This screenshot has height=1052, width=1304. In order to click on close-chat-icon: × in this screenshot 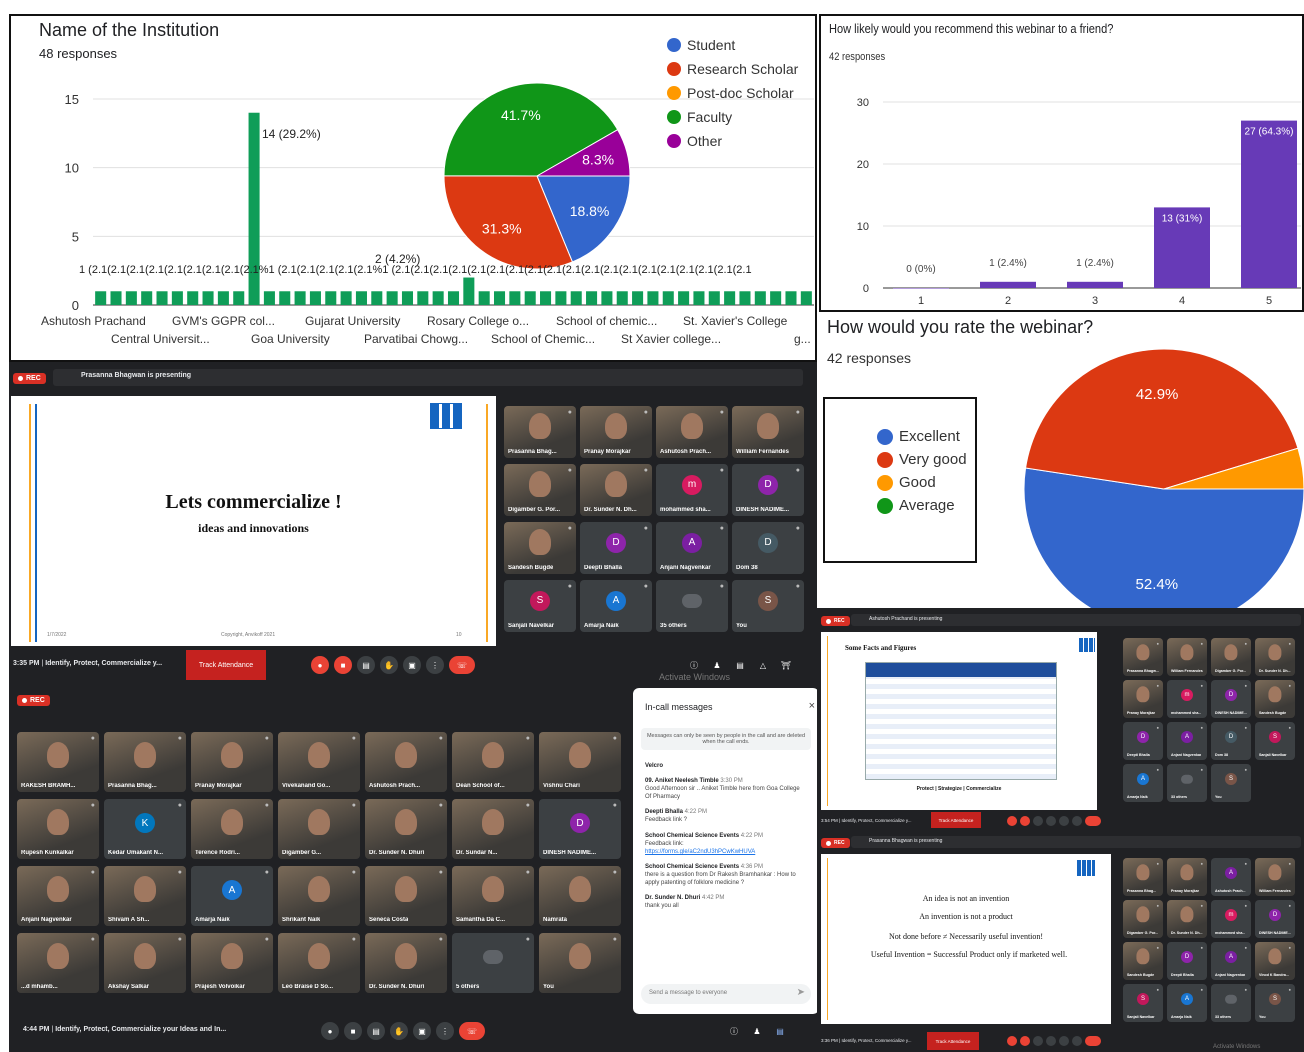, I will do `click(812, 706)`.